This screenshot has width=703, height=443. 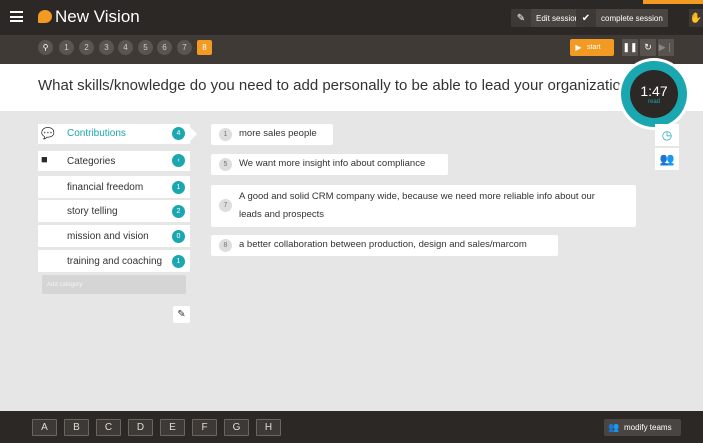 I want to click on team-g-button: G, so click(x=236, y=427).